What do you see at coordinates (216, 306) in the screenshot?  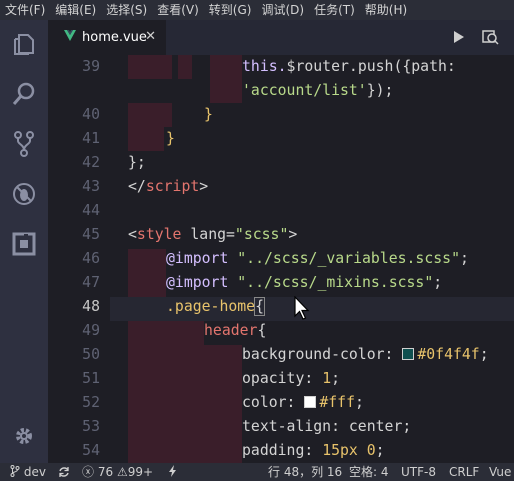 I see `code-line-48: .page-home{` at bounding box center [216, 306].